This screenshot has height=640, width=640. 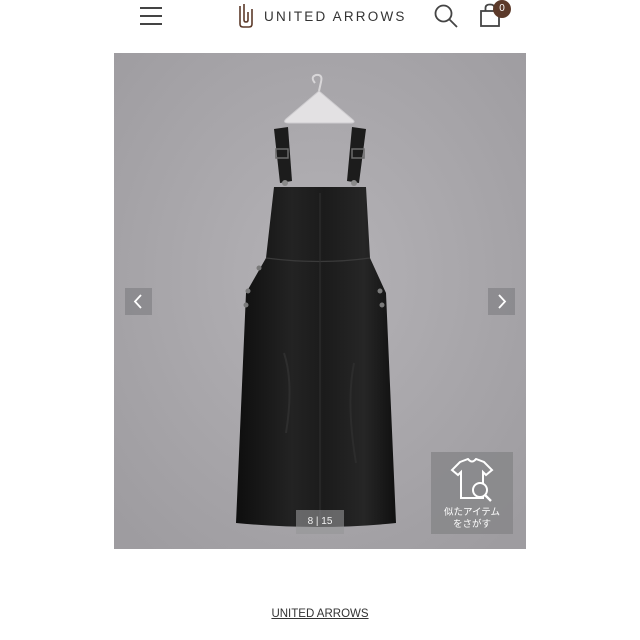 What do you see at coordinates (246, 16) in the screenshot?
I see `brand-logo-icon` at bounding box center [246, 16].